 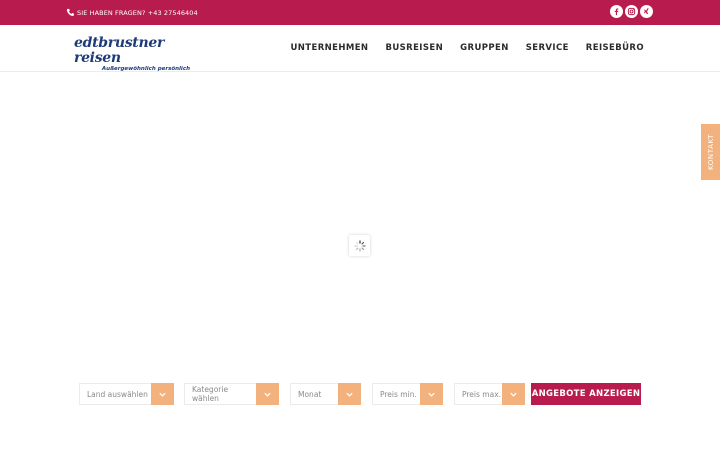 I want to click on loading-spinner, so click(x=359, y=245).